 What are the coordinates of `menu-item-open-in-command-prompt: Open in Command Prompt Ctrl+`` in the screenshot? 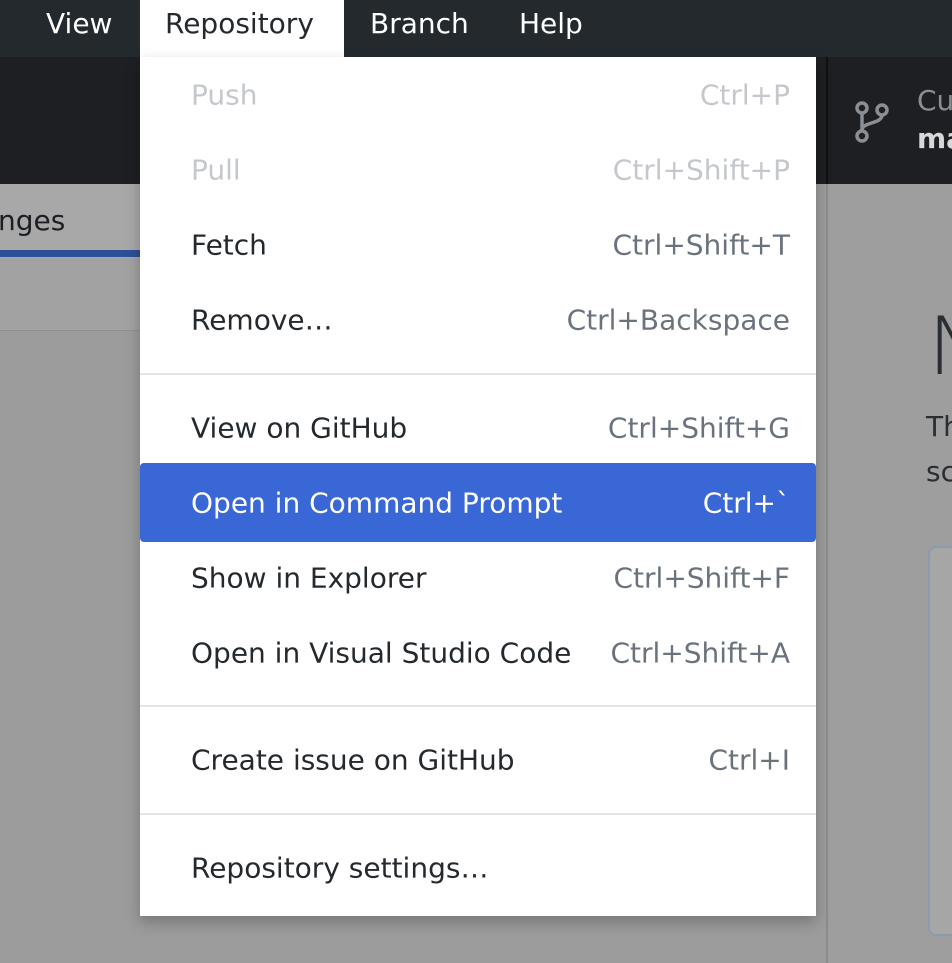 It's located at (478, 502).